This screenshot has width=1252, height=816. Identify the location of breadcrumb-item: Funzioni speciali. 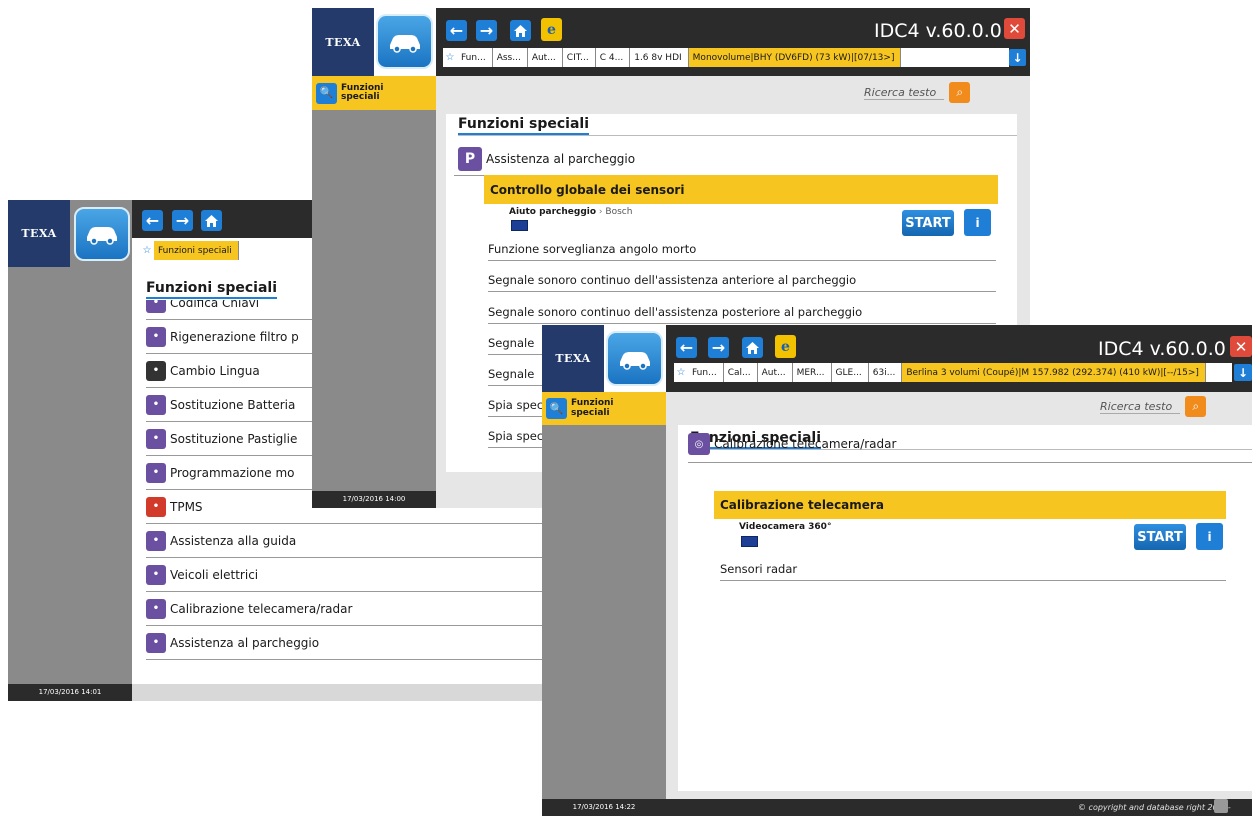
(196, 250).